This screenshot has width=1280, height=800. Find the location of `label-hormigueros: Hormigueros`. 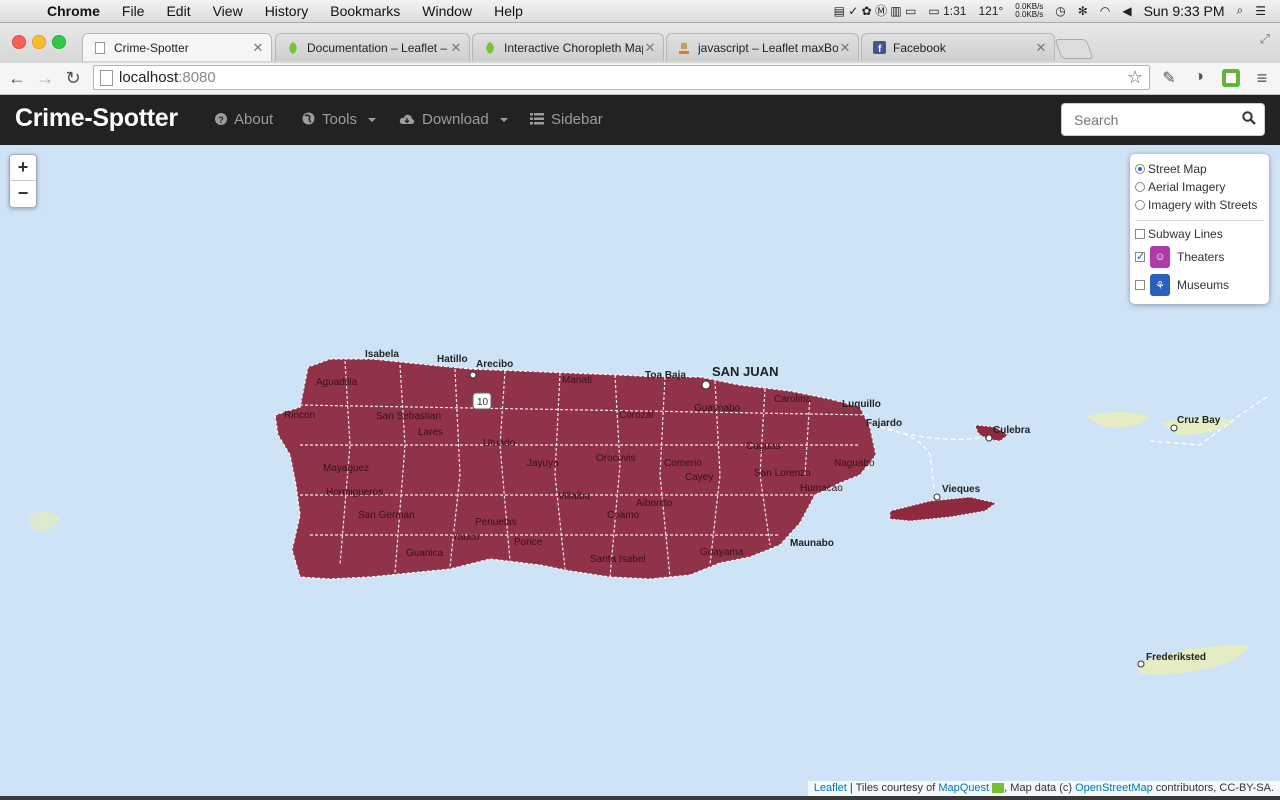

label-hormigueros: Hormigueros is located at coordinates (354, 492).